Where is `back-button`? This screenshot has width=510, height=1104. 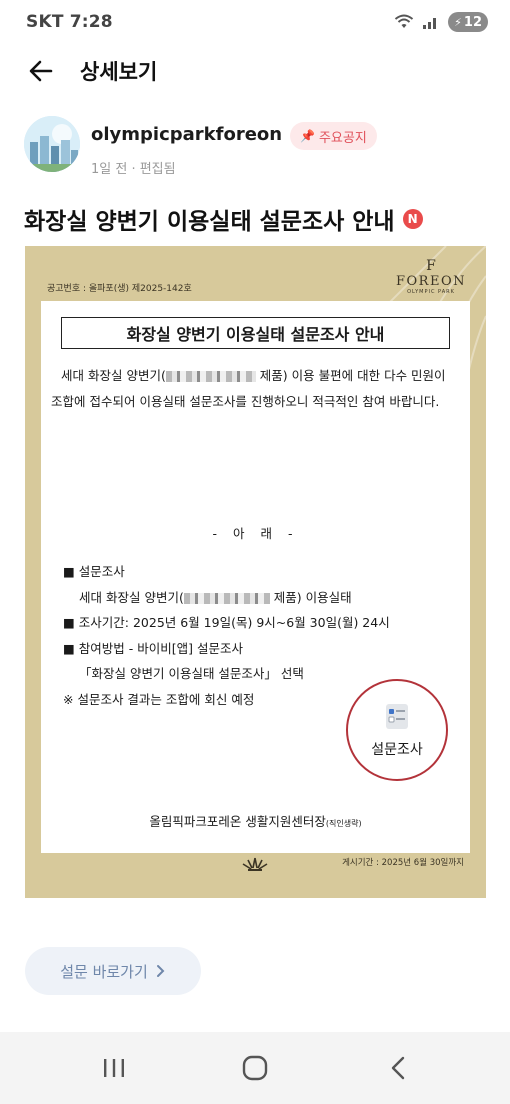
back-button is located at coordinates (41, 71).